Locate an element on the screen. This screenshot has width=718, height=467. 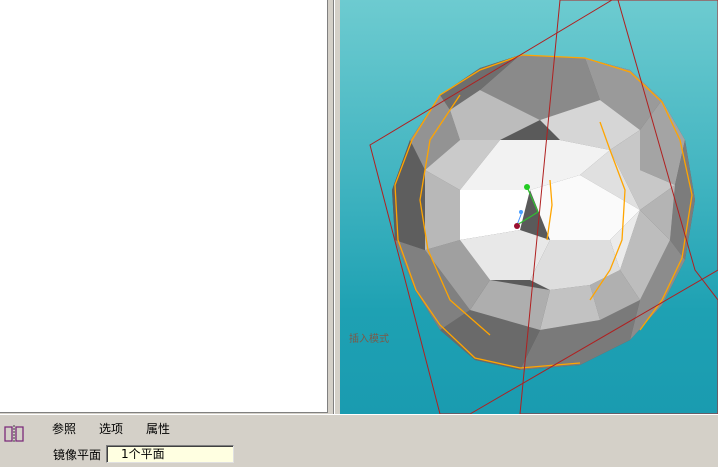
tab-options: 选项 is located at coordinates (111, 428).